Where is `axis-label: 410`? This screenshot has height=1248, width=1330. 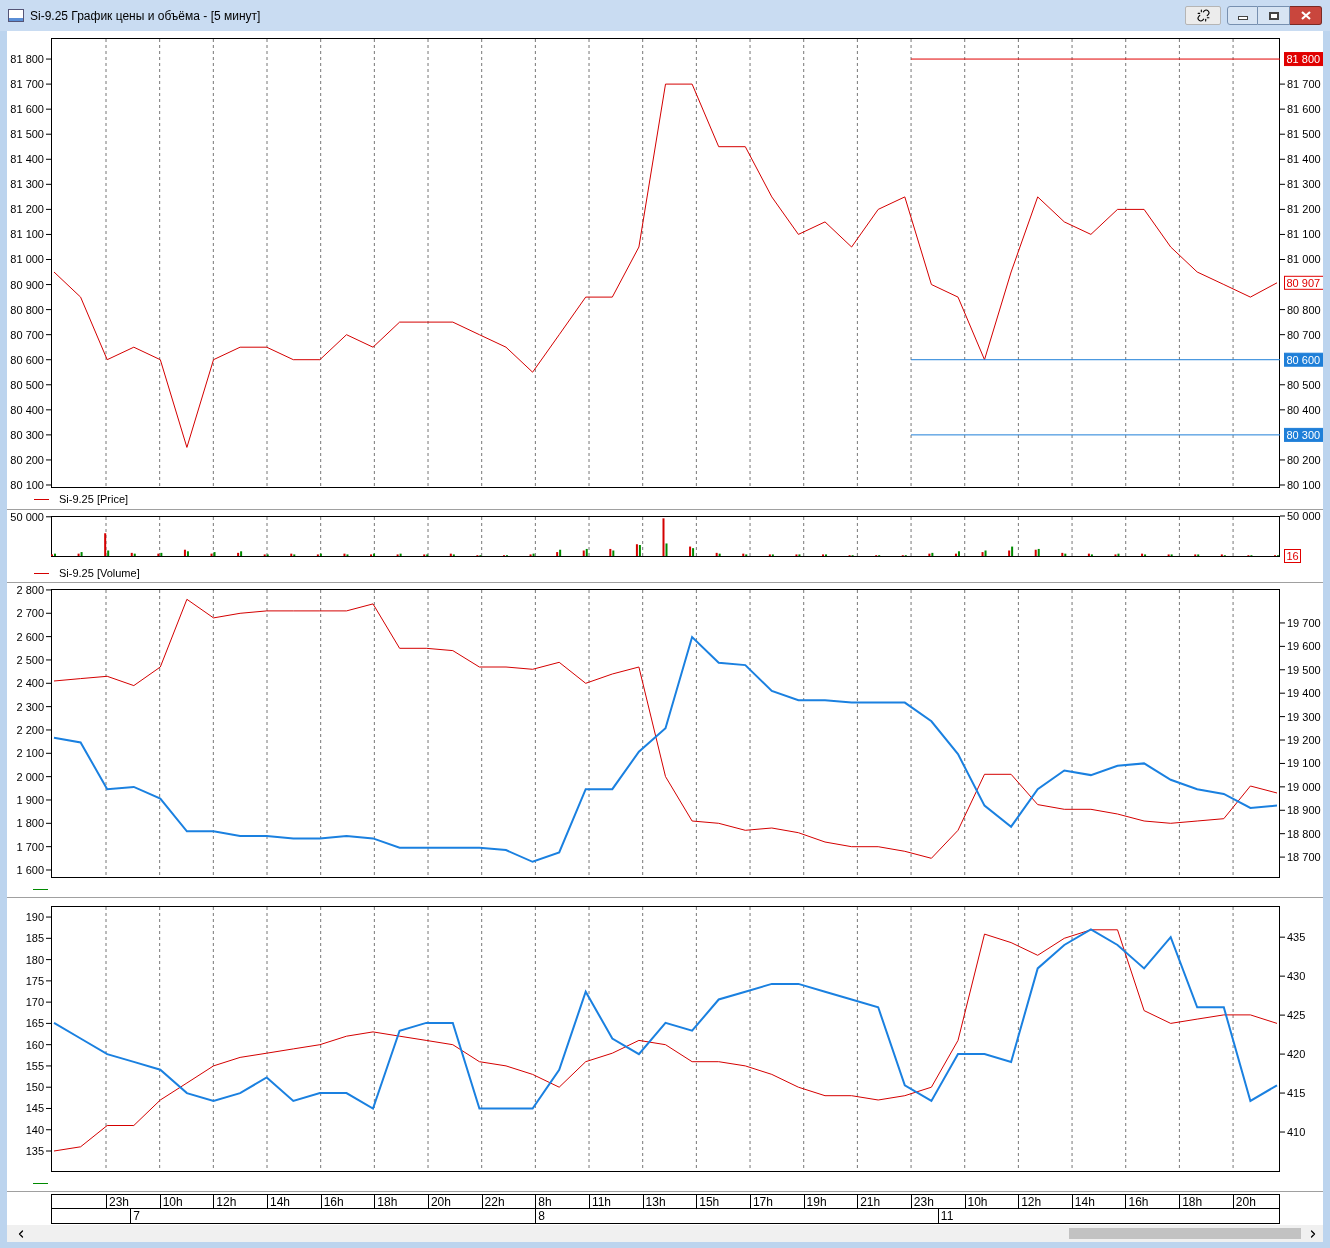
axis-label: 410 is located at coordinates (1296, 1132).